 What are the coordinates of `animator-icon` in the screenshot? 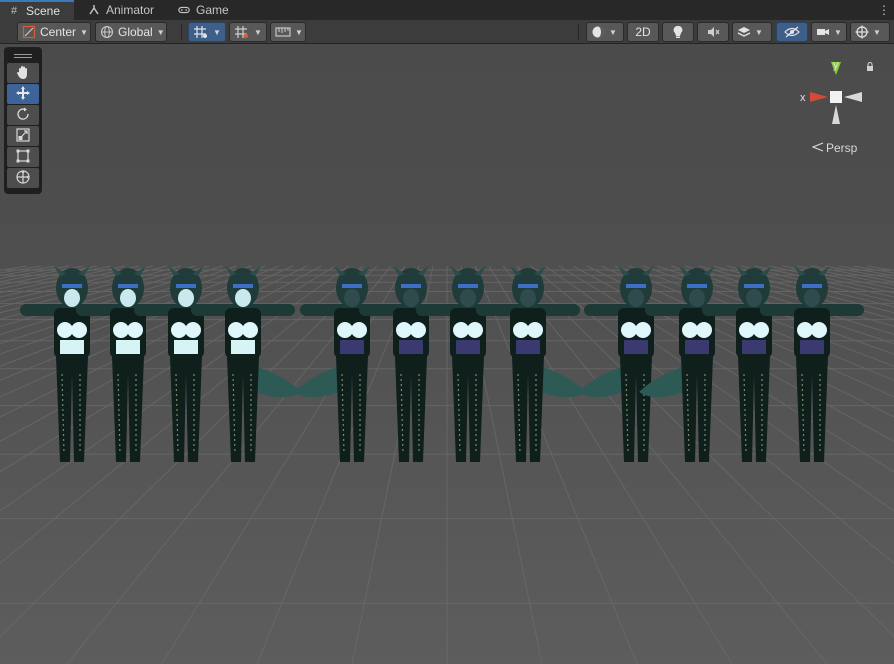 It's located at (94, 10).